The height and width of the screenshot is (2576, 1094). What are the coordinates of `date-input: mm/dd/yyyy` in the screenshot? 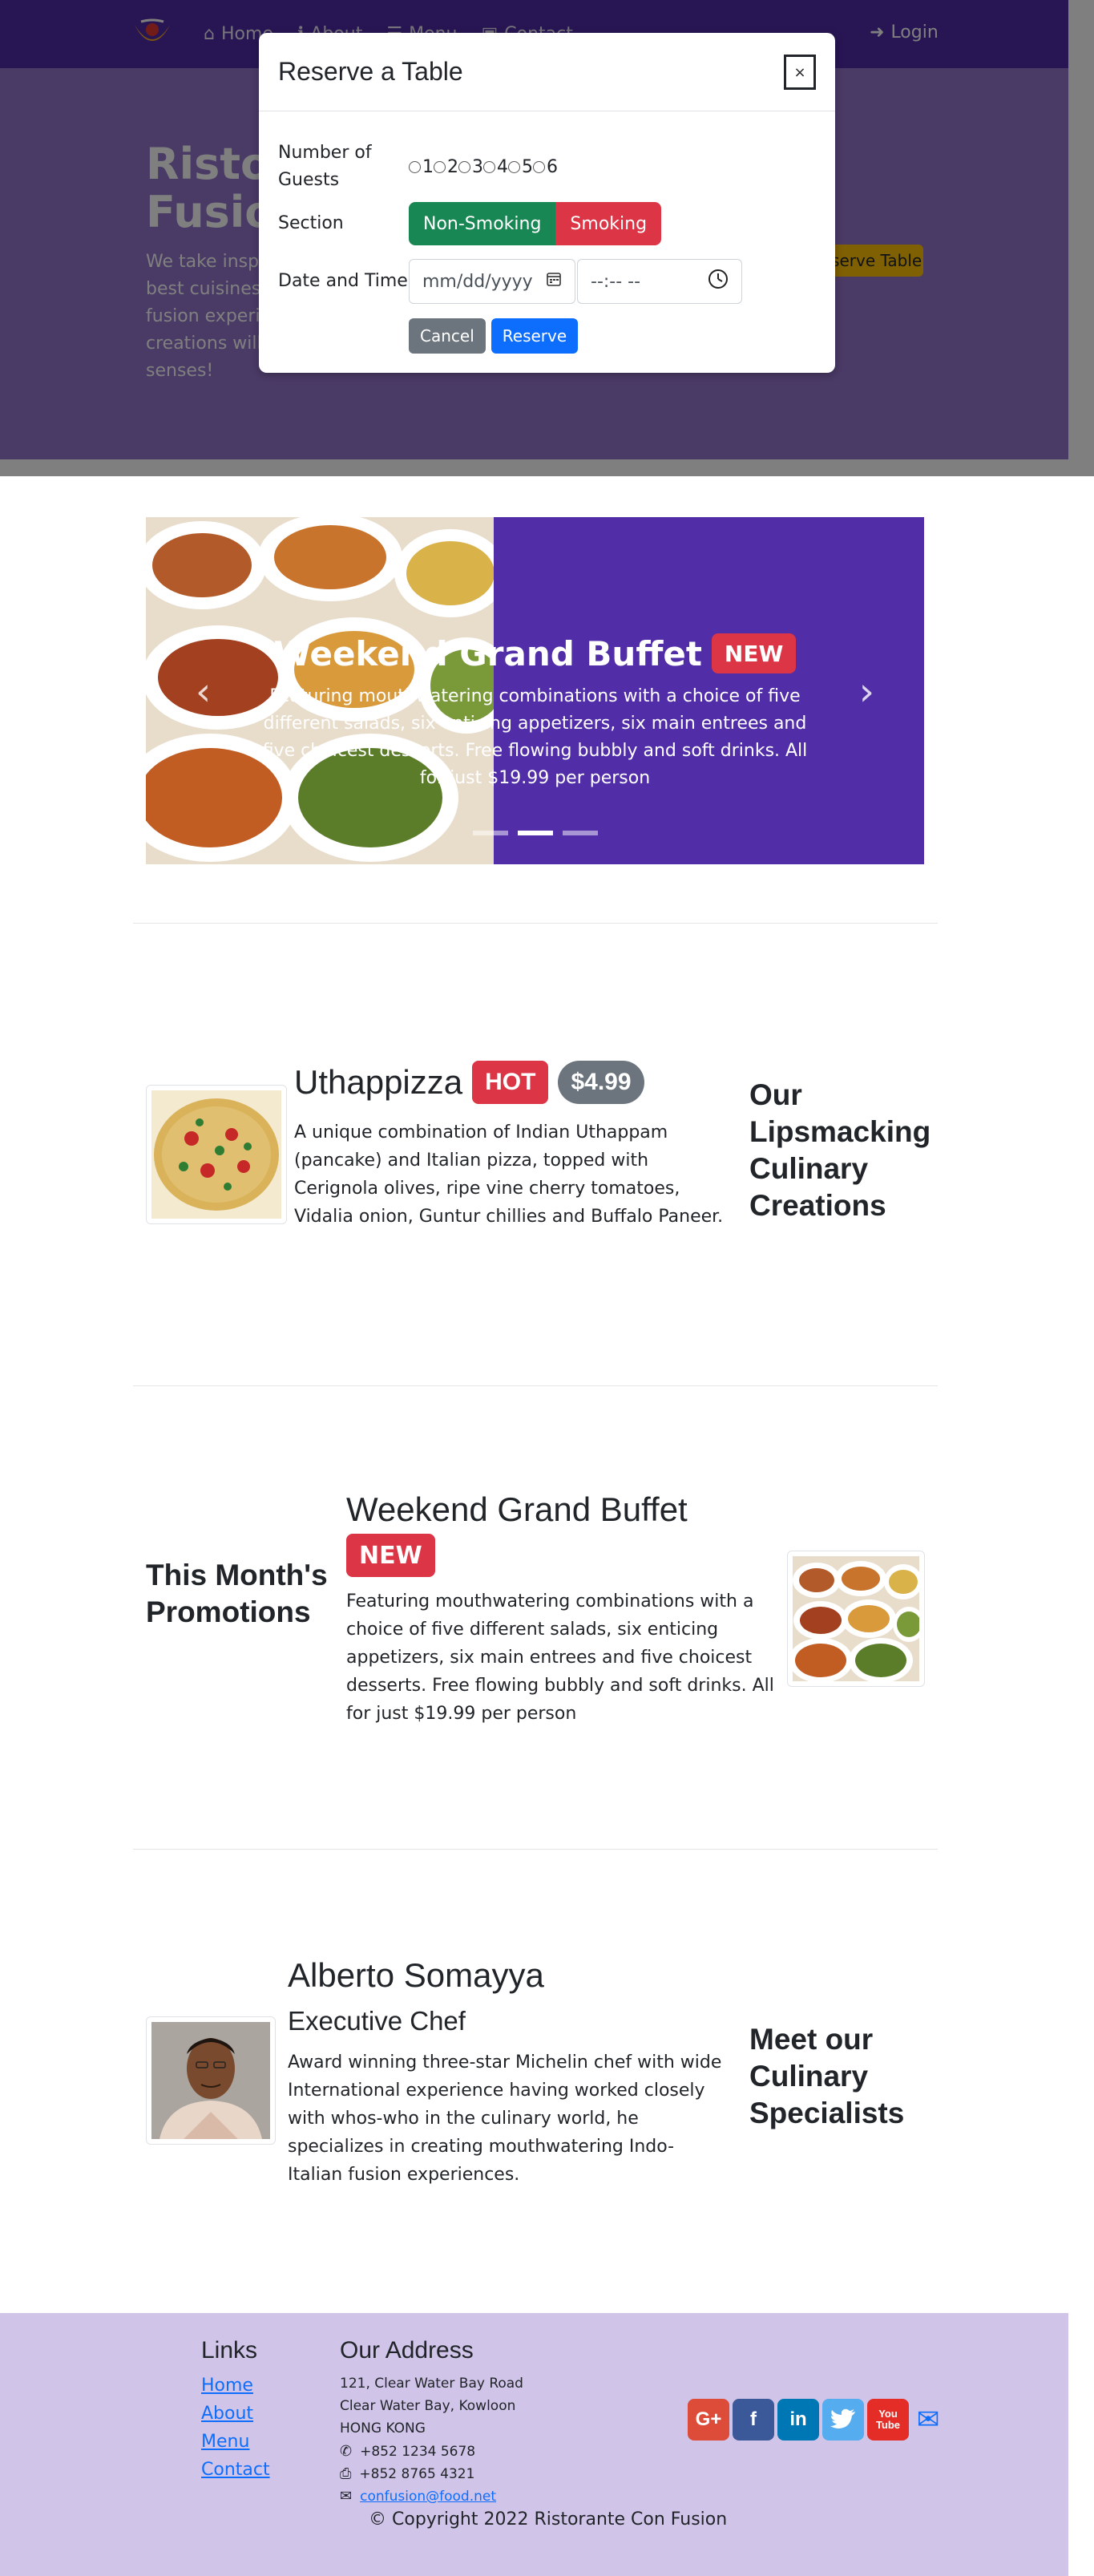 It's located at (492, 281).